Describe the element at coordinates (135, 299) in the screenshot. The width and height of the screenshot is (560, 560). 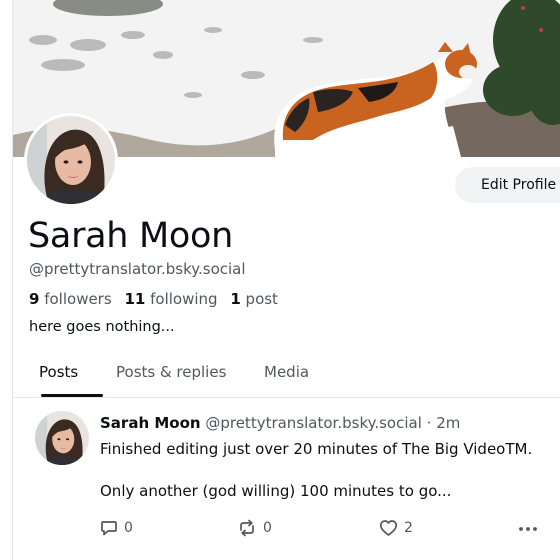
I see `following-count: 11` at that location.